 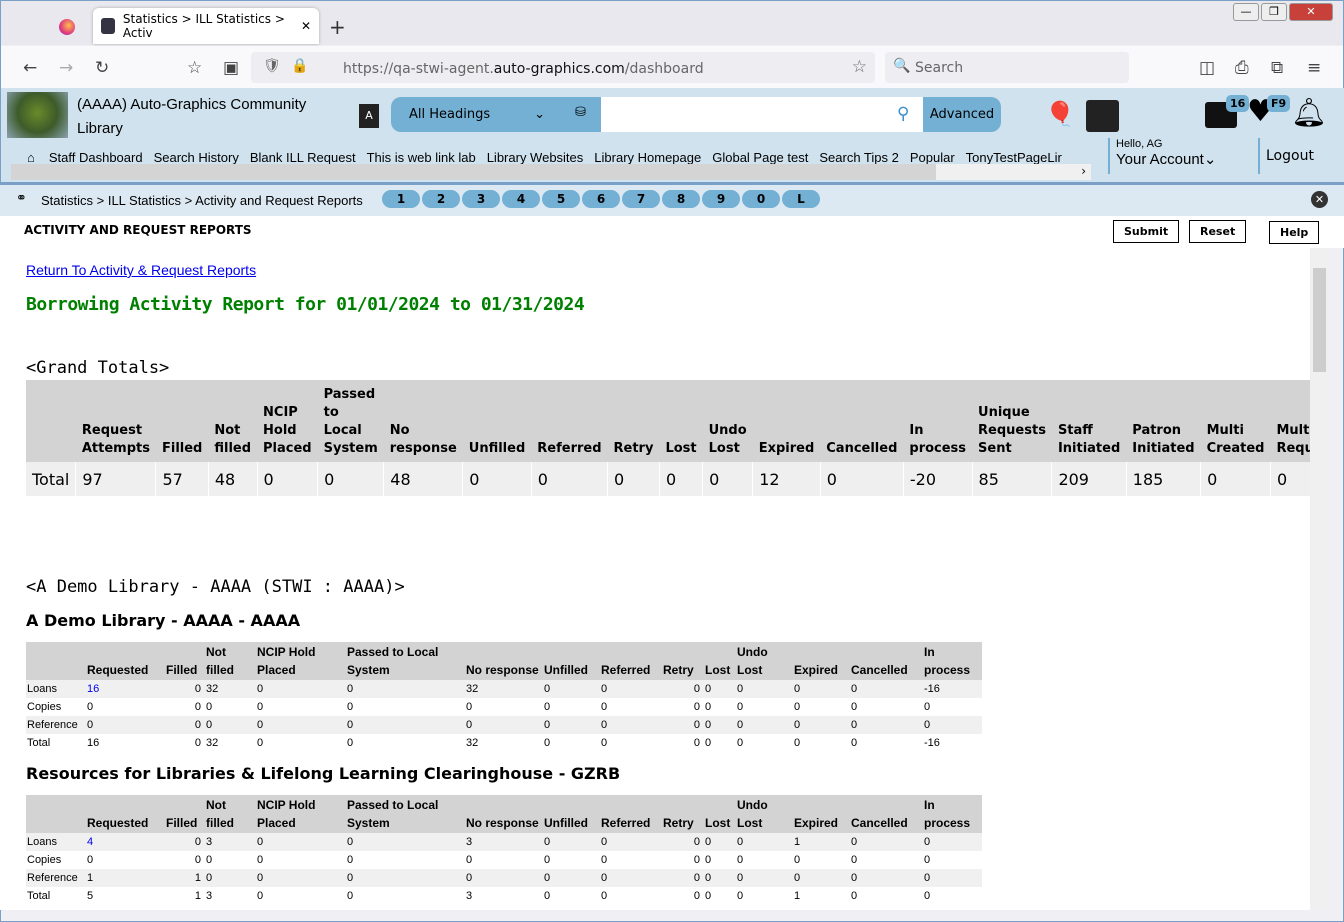 What do you see at coordinates (962, 114) in the screenshot?
I see `advanced-search-button: Advanced` at bounding box center [962, 114].